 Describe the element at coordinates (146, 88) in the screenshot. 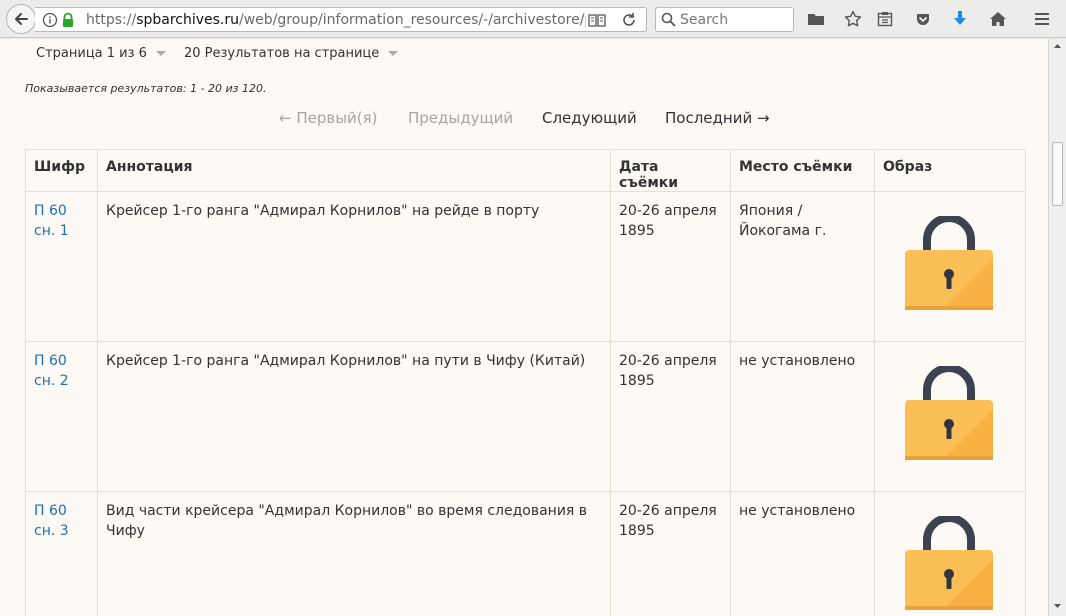

I see `results-info: Показывается результатов: 1 - 20 из 120.` at that location.